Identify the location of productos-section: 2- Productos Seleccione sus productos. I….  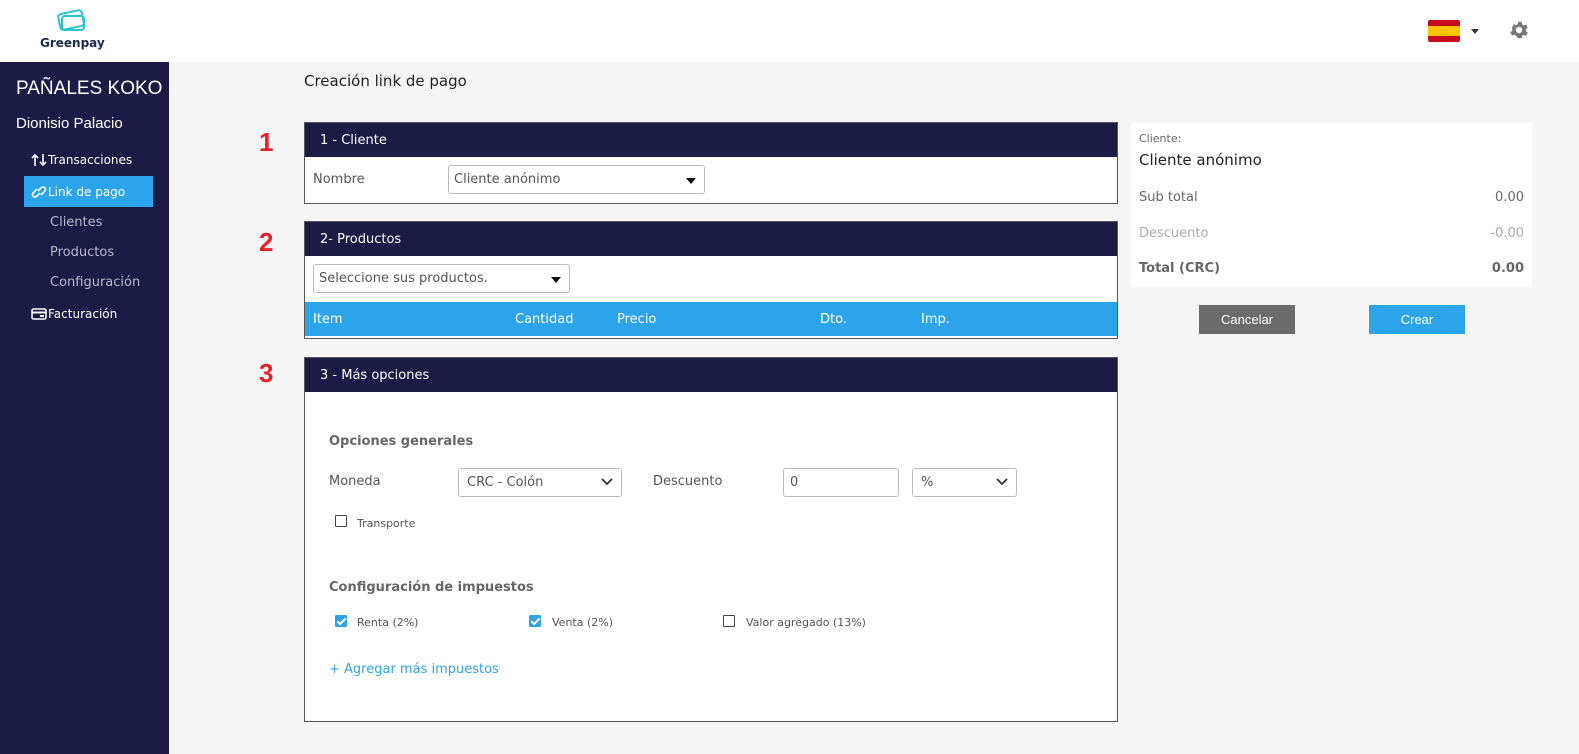
(711, 280).